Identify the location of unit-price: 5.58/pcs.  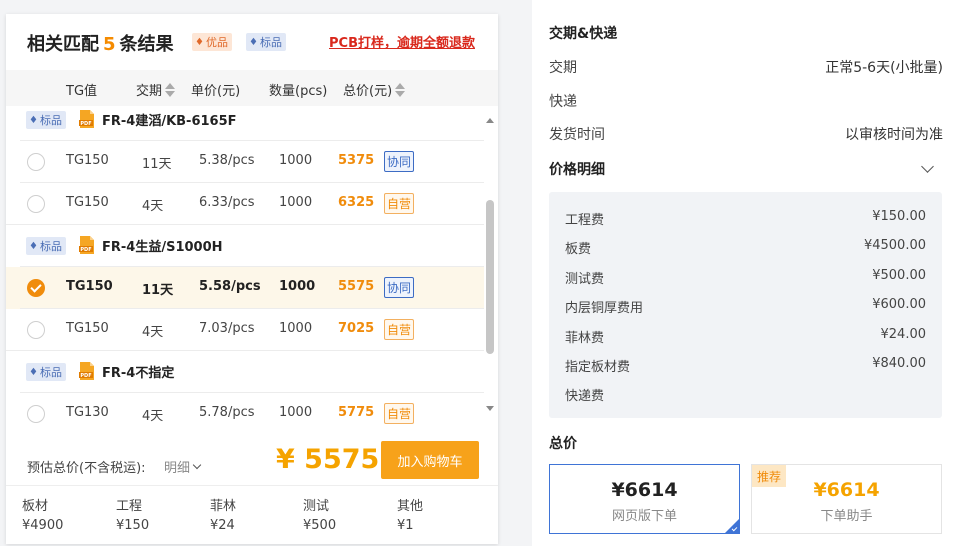
(230, 286).